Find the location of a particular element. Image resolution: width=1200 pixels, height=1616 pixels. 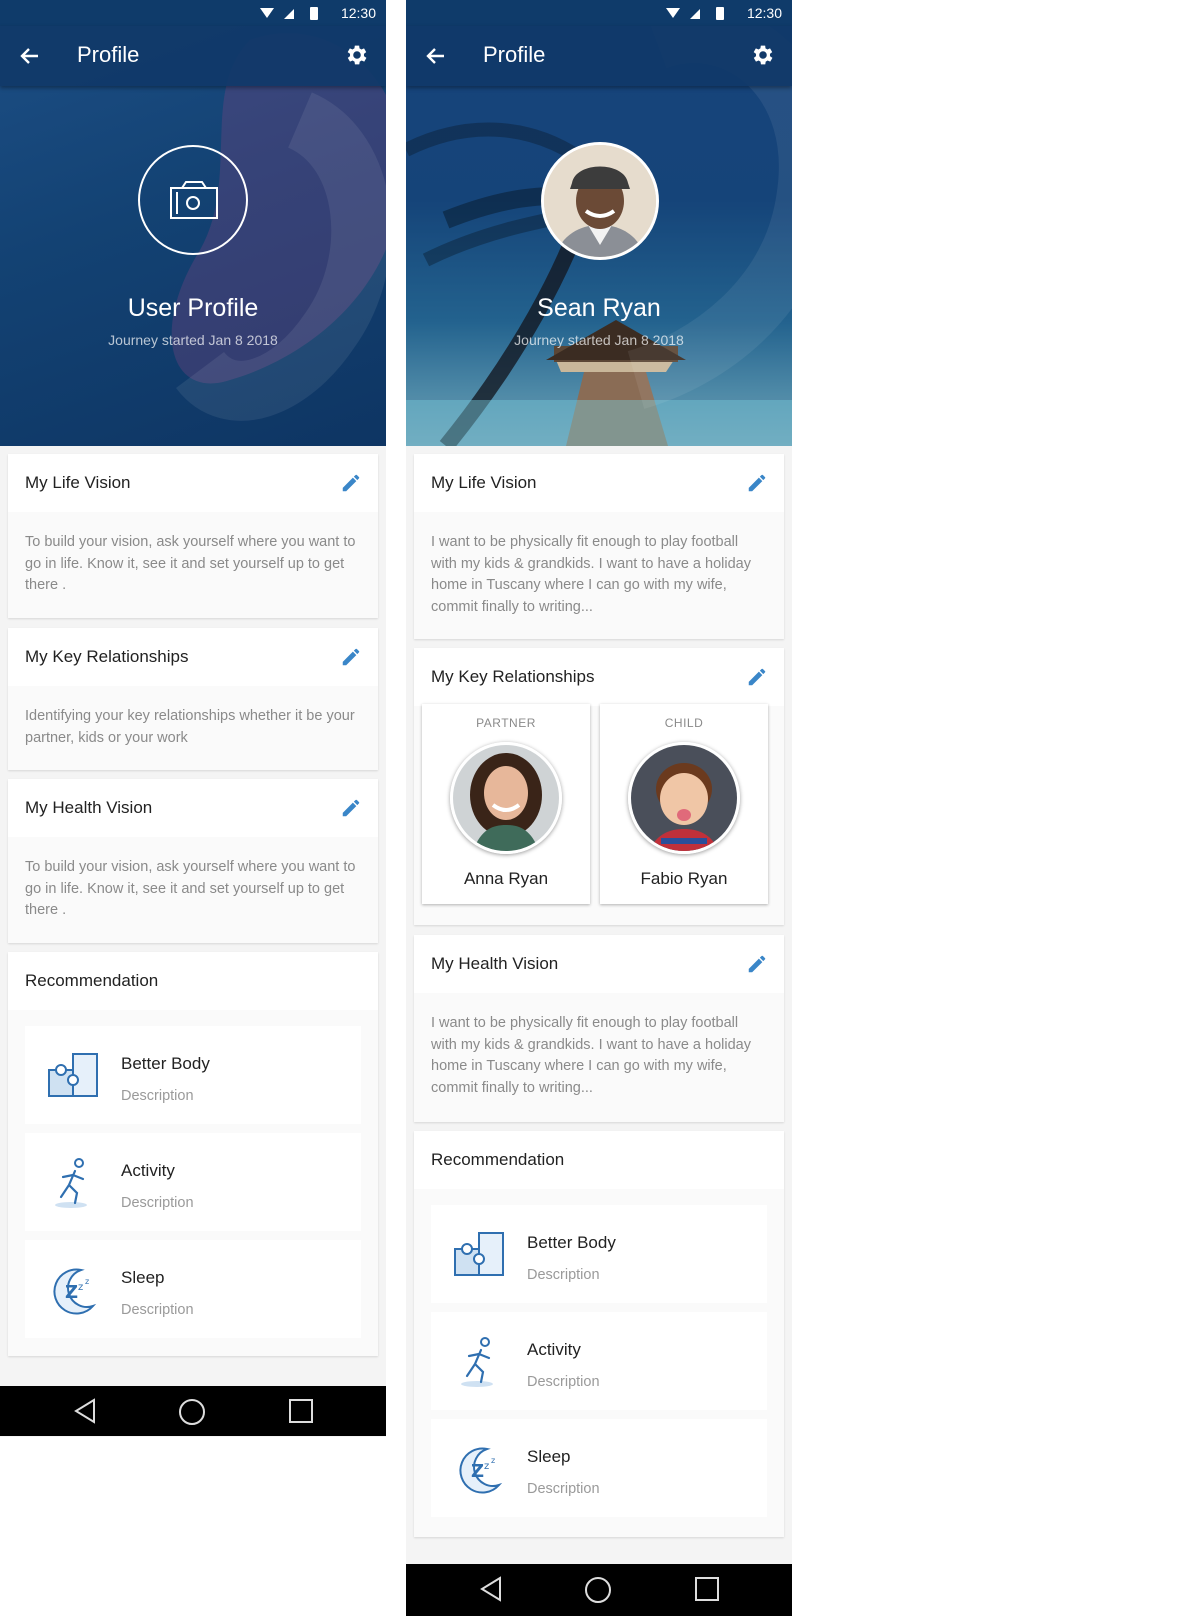

camera-icon is located at coordinates (194, 200).